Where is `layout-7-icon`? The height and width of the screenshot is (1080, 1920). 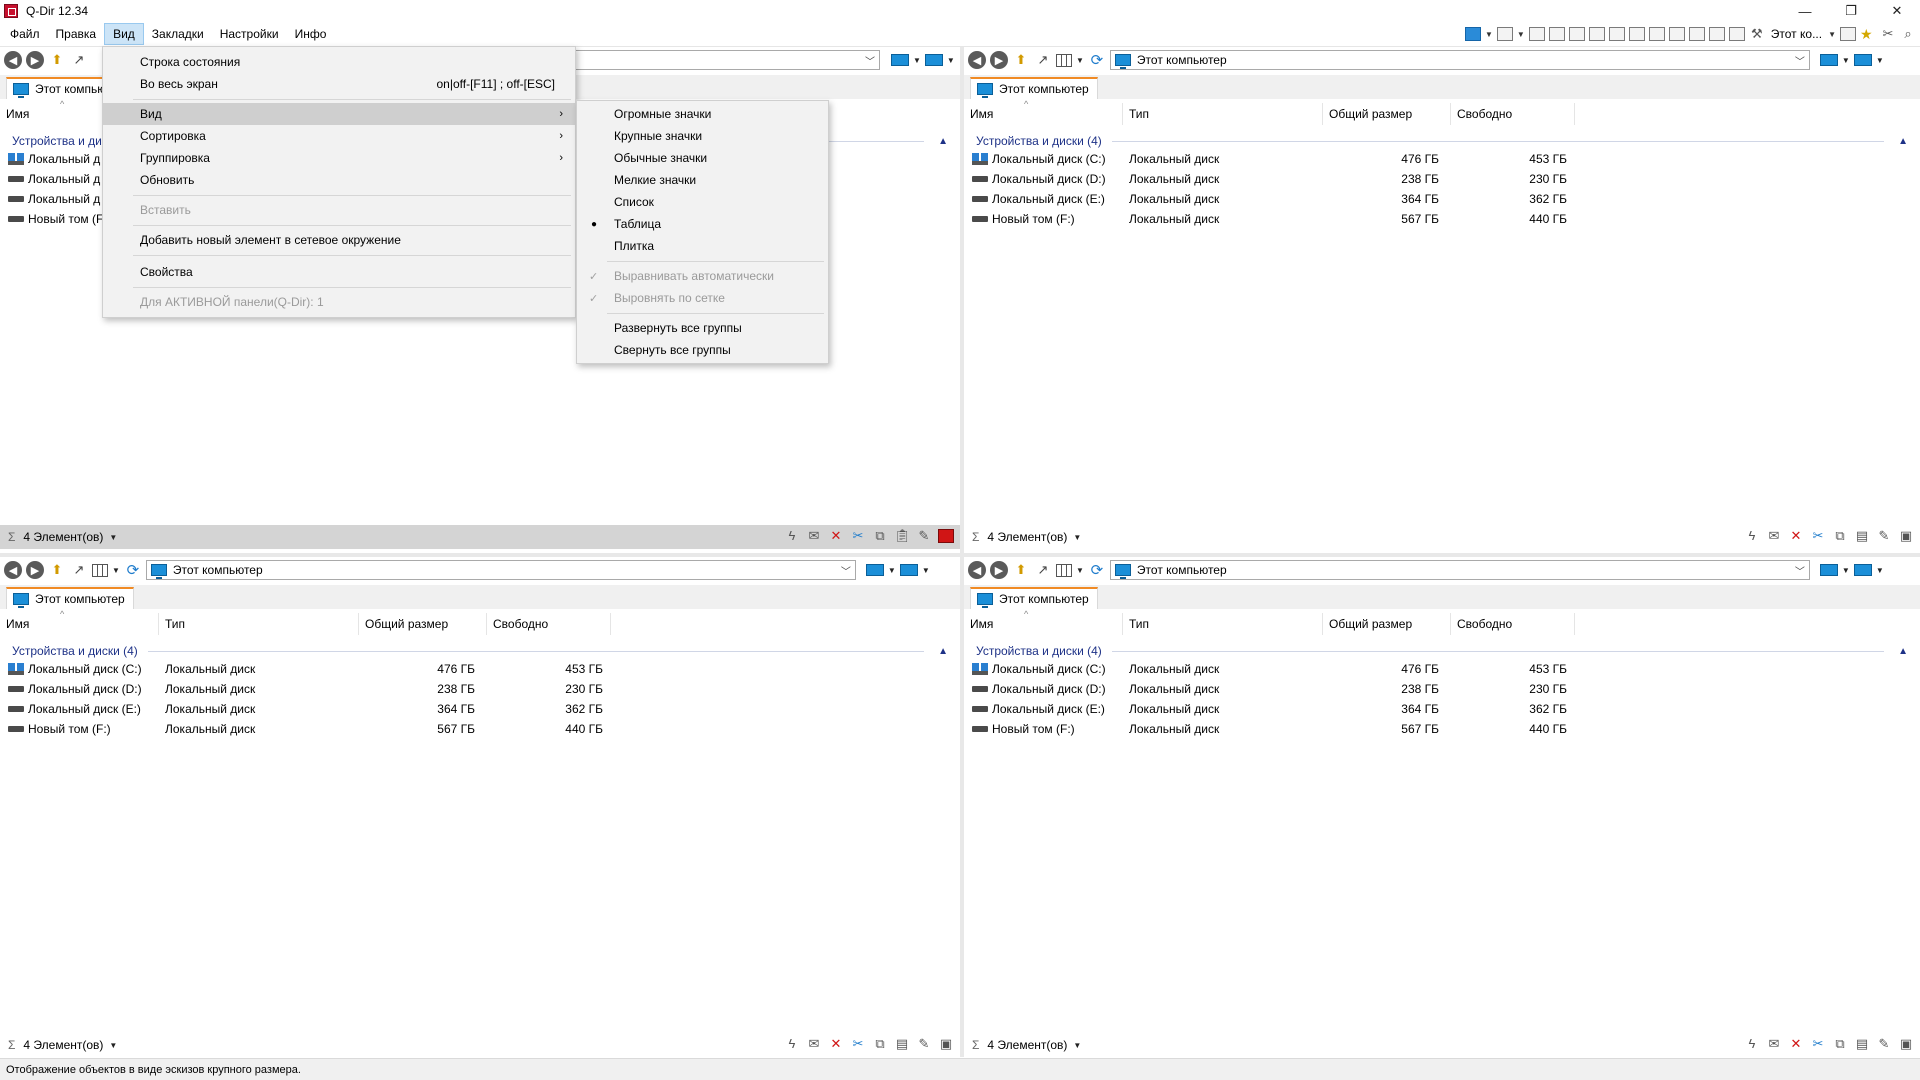
layout-7-icon is located at coordinates (1656, 34).